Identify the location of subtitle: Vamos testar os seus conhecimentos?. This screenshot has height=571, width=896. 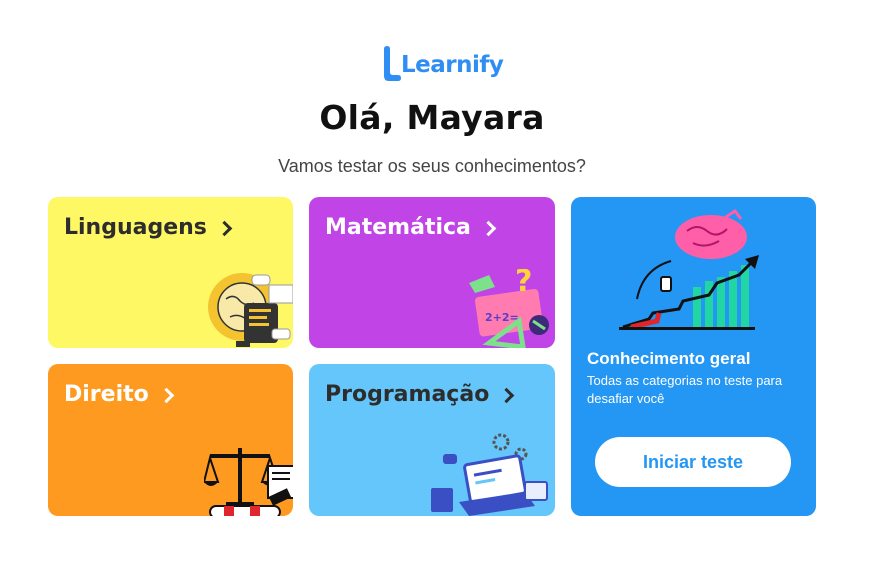
(432, 166).